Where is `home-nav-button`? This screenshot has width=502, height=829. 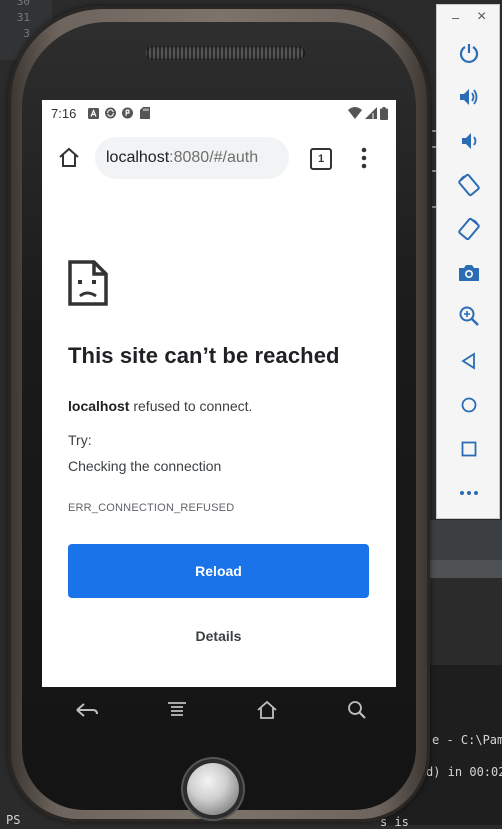 home-nav-button is located at coordinates (469, 405).